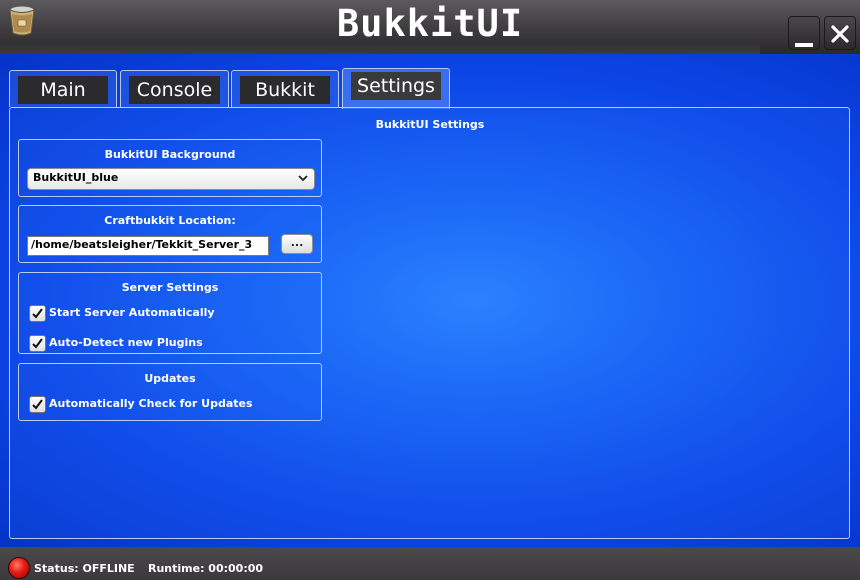 Image resolution: width=860 pixels, height=580 pixels. I want to click on status-bar: Status: OFFLINE Runtime: 00:00:00, so click(430, 563).